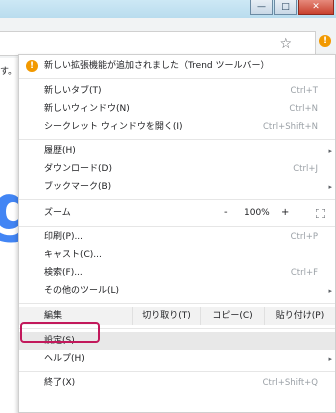 The image size is (336, 413). What do you see at coordinates (60, 151) in the screenshot?
I see `history-label: 履歴(H)` at bounding box center [60, 151].